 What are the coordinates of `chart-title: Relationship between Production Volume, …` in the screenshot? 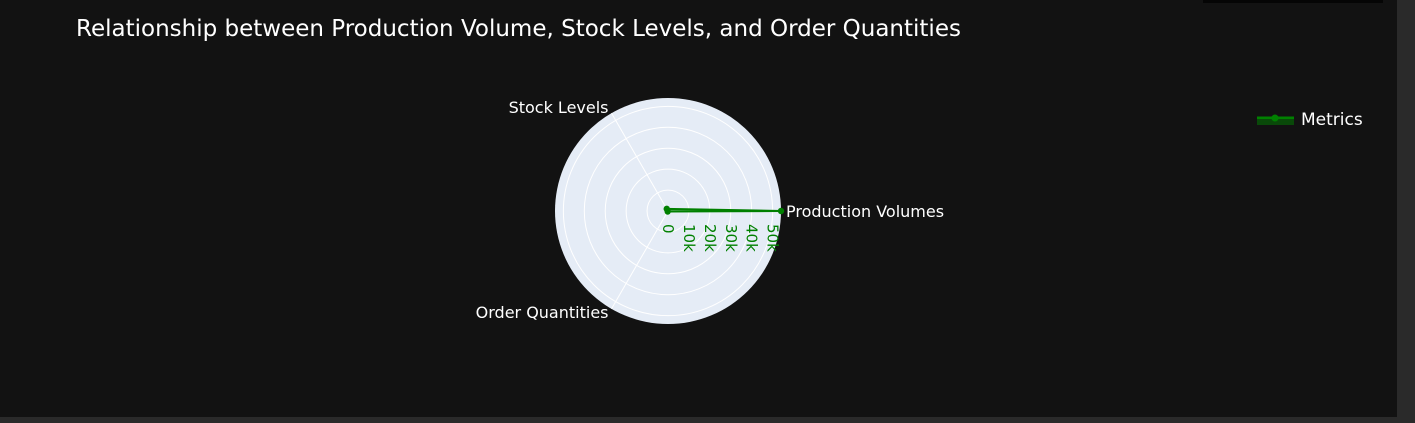 It's located at (518, 29).